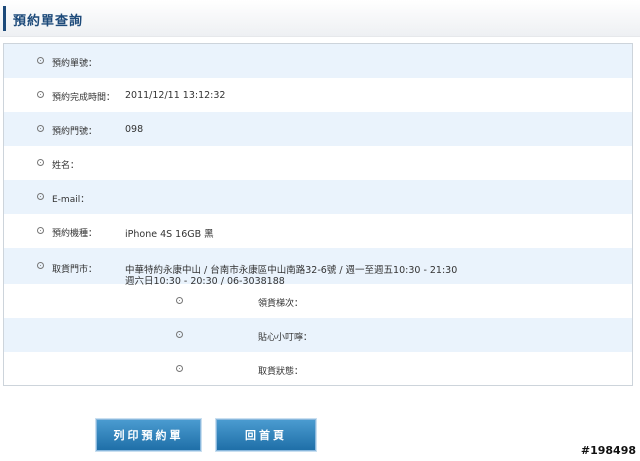  Describe the element at coordinates (318, 95) in the screenshot. I see `field-row-completion-time: 預約完成時間： 2011/12/11 13:12:32` at that location.